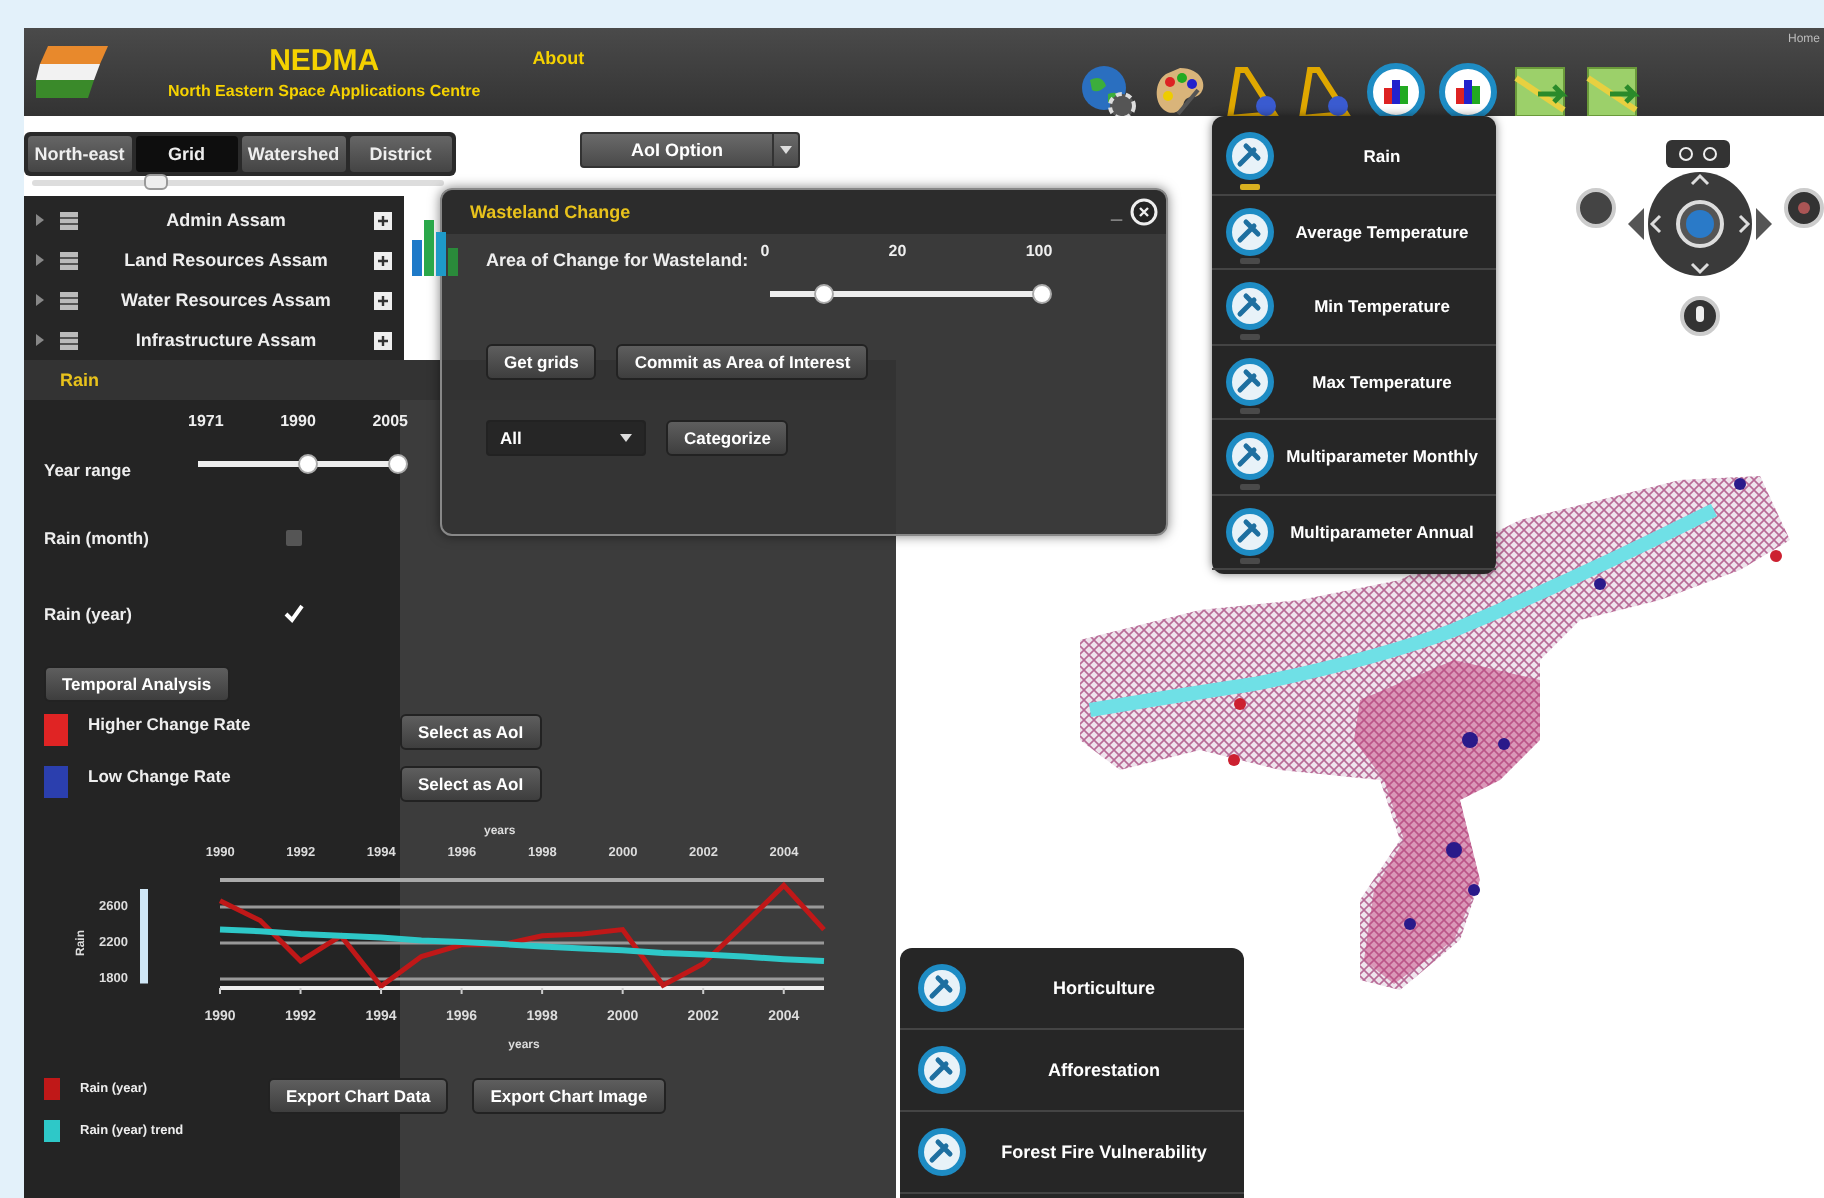  Describe the element at coordinates (324, 91) in the screenshot. I see `app-subtitle: North Eastern Space Applications Centre` at that location.